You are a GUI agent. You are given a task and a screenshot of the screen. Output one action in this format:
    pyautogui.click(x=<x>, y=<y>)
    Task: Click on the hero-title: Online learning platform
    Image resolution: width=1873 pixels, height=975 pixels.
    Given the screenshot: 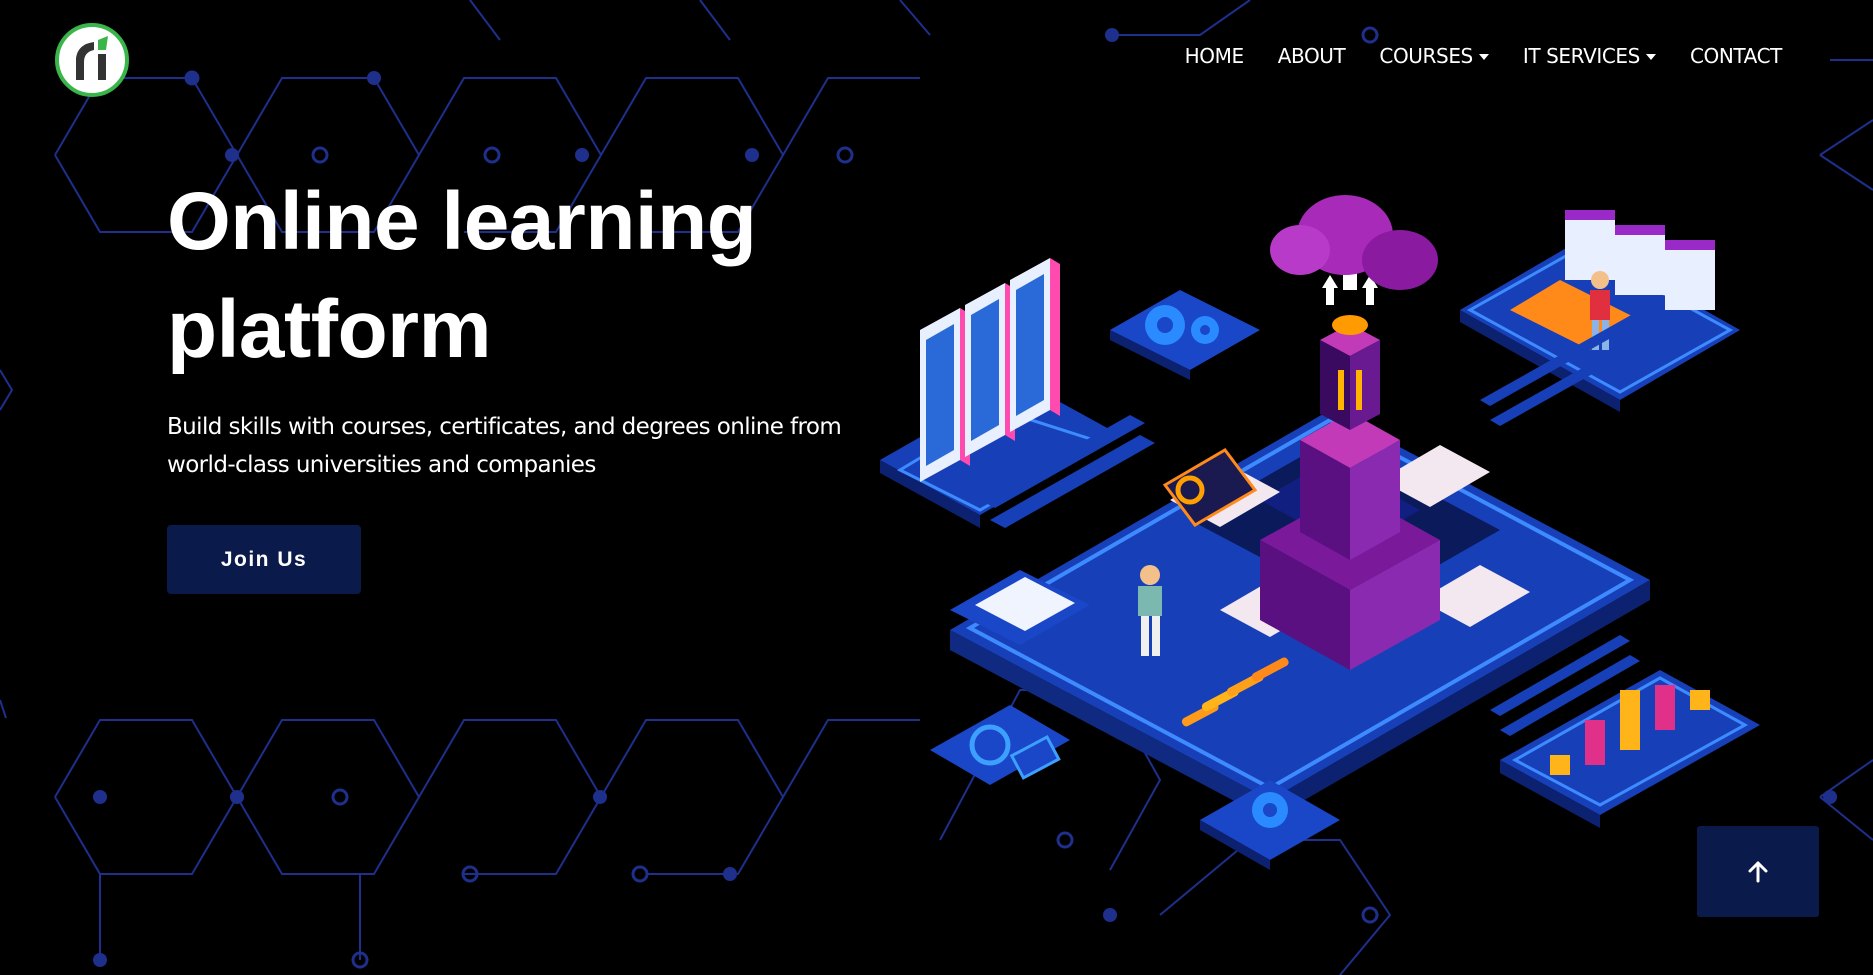 What is the action you would take?
    pyautogui.click(x=462, y=275)
    